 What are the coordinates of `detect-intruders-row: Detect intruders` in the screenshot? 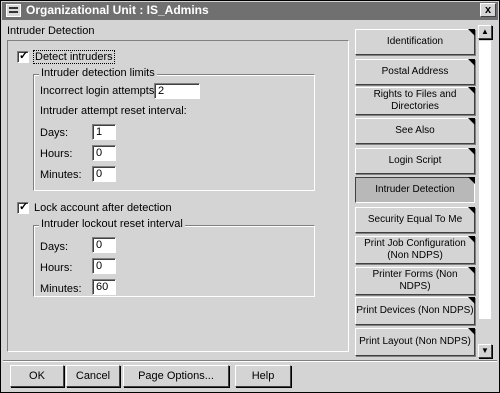 It's located at (66, 56).